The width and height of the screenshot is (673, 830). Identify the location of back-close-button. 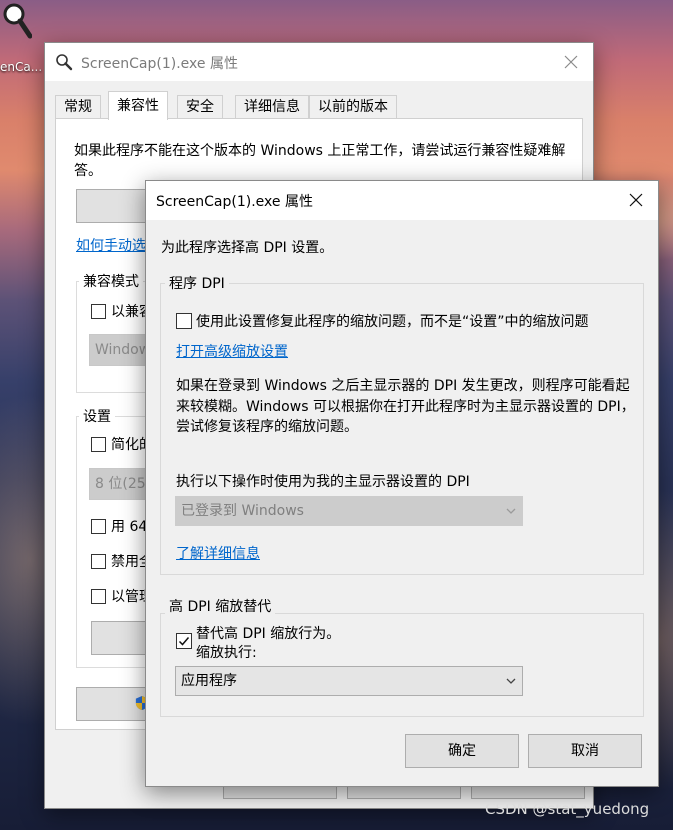
(571, 62).